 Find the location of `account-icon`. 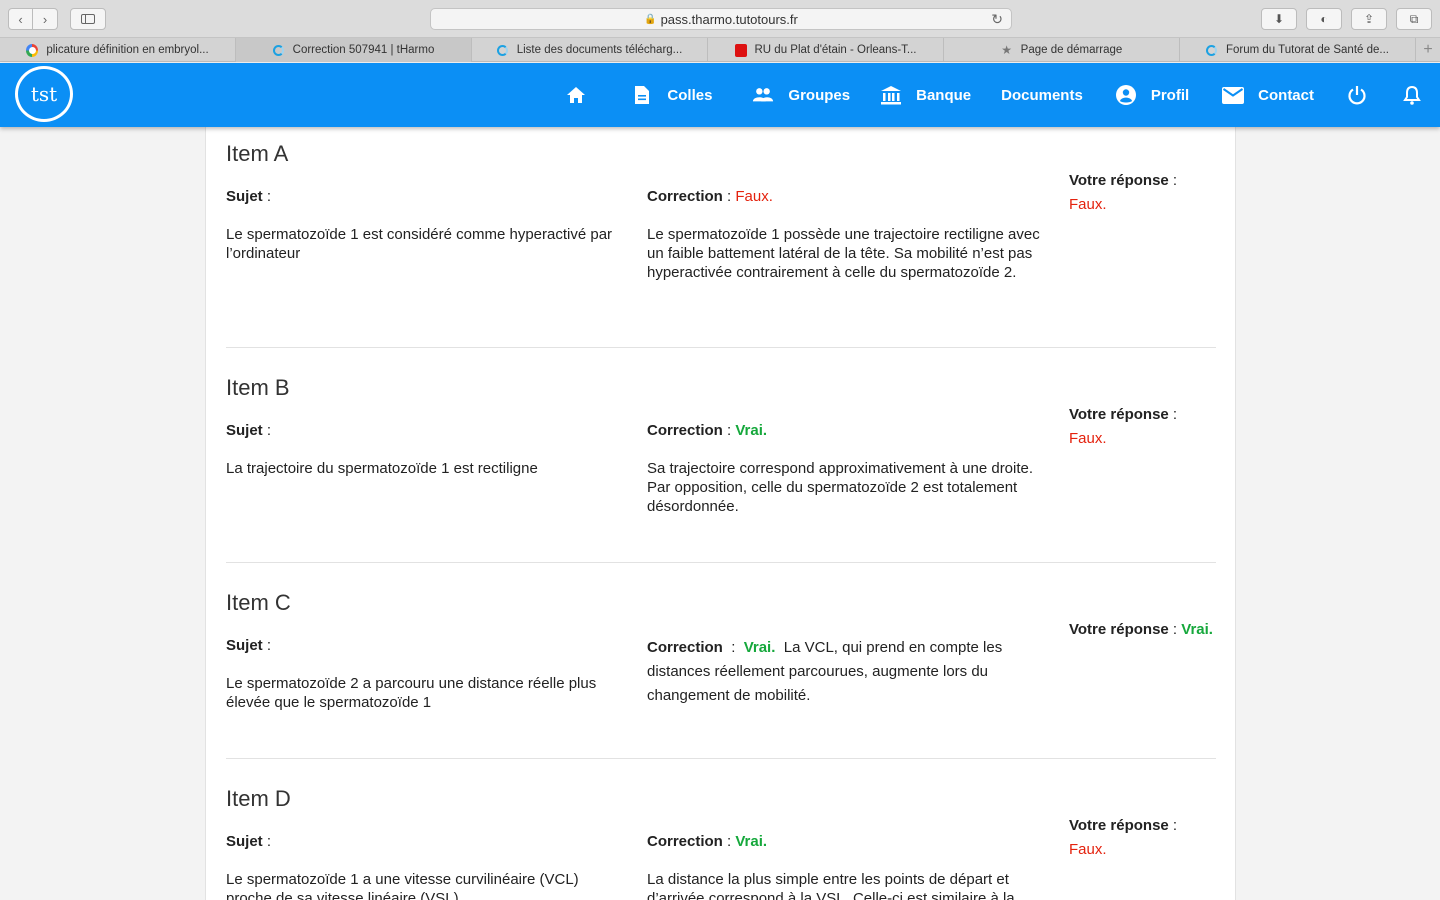

account-icon is located at coordinates (1126, 95).